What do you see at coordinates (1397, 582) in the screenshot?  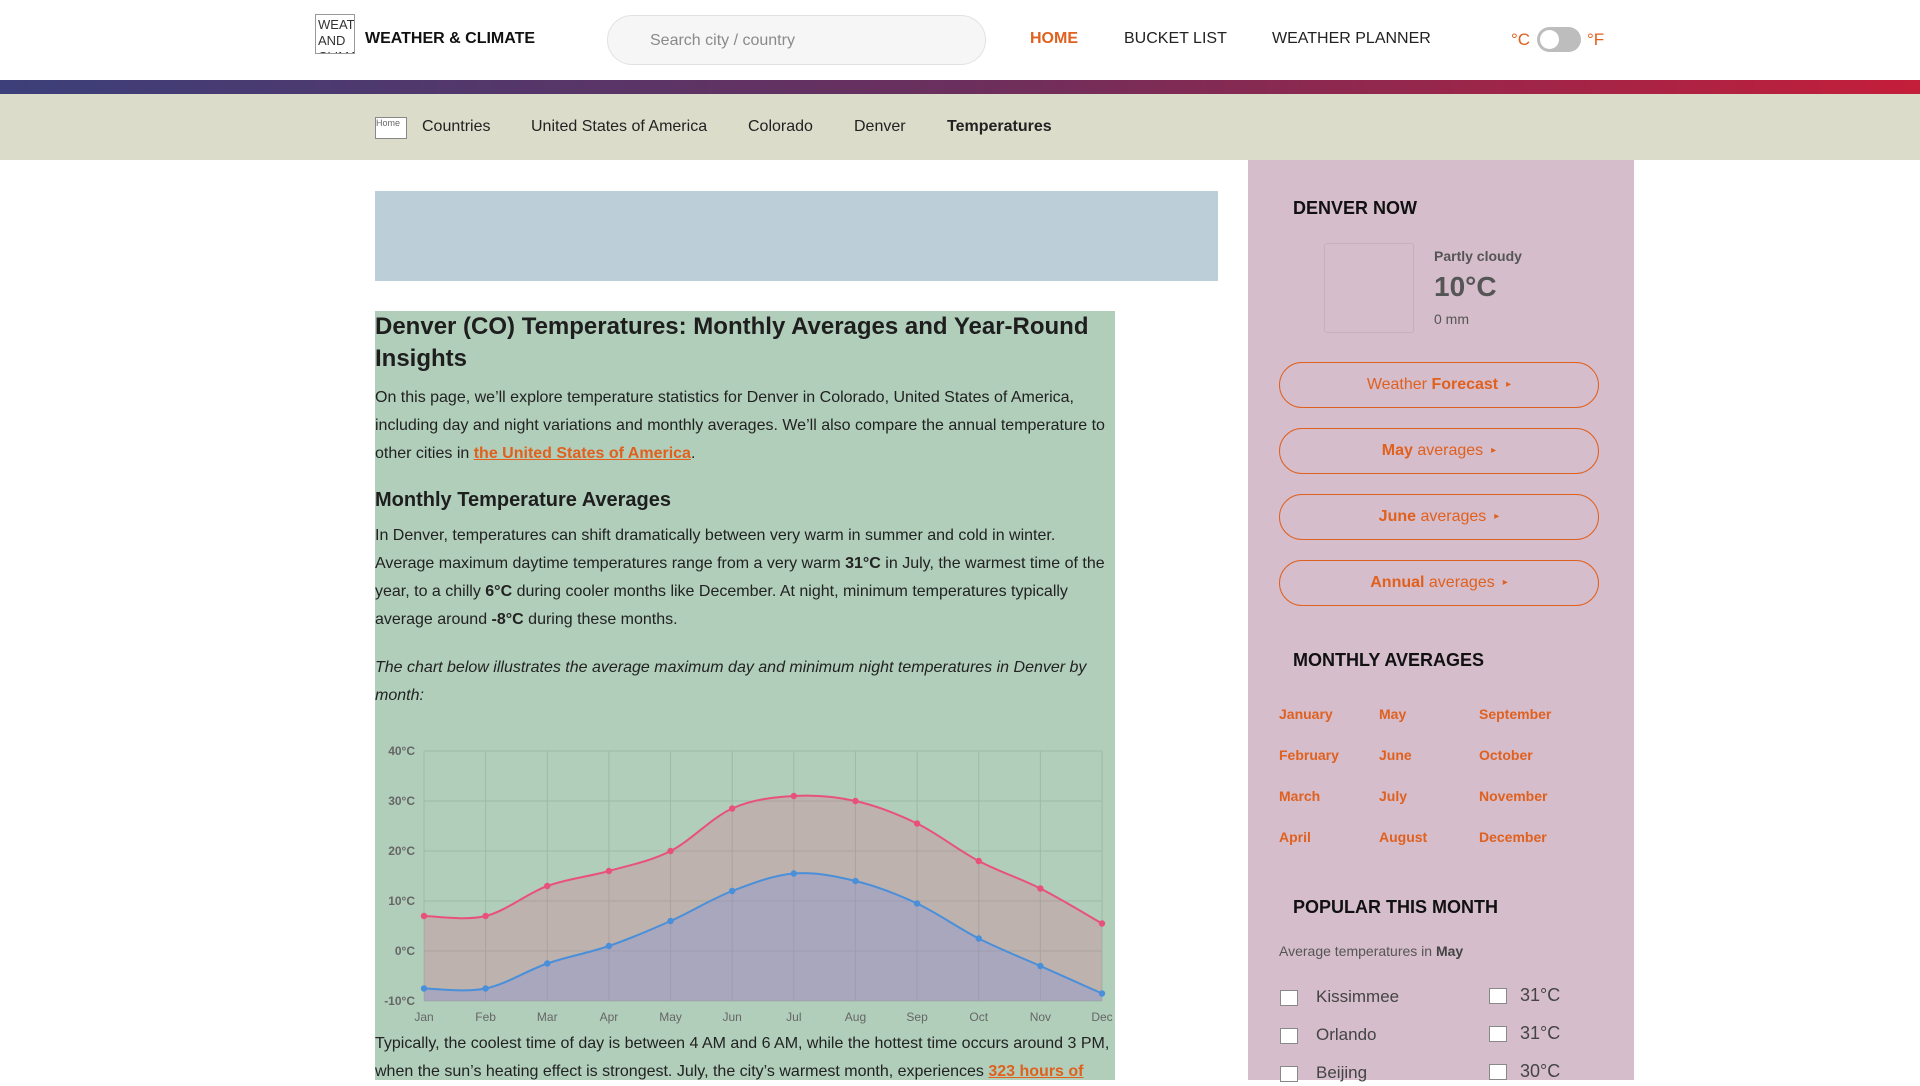 I see `annual-label-a: Annual` at bounding box center [1397, 582].